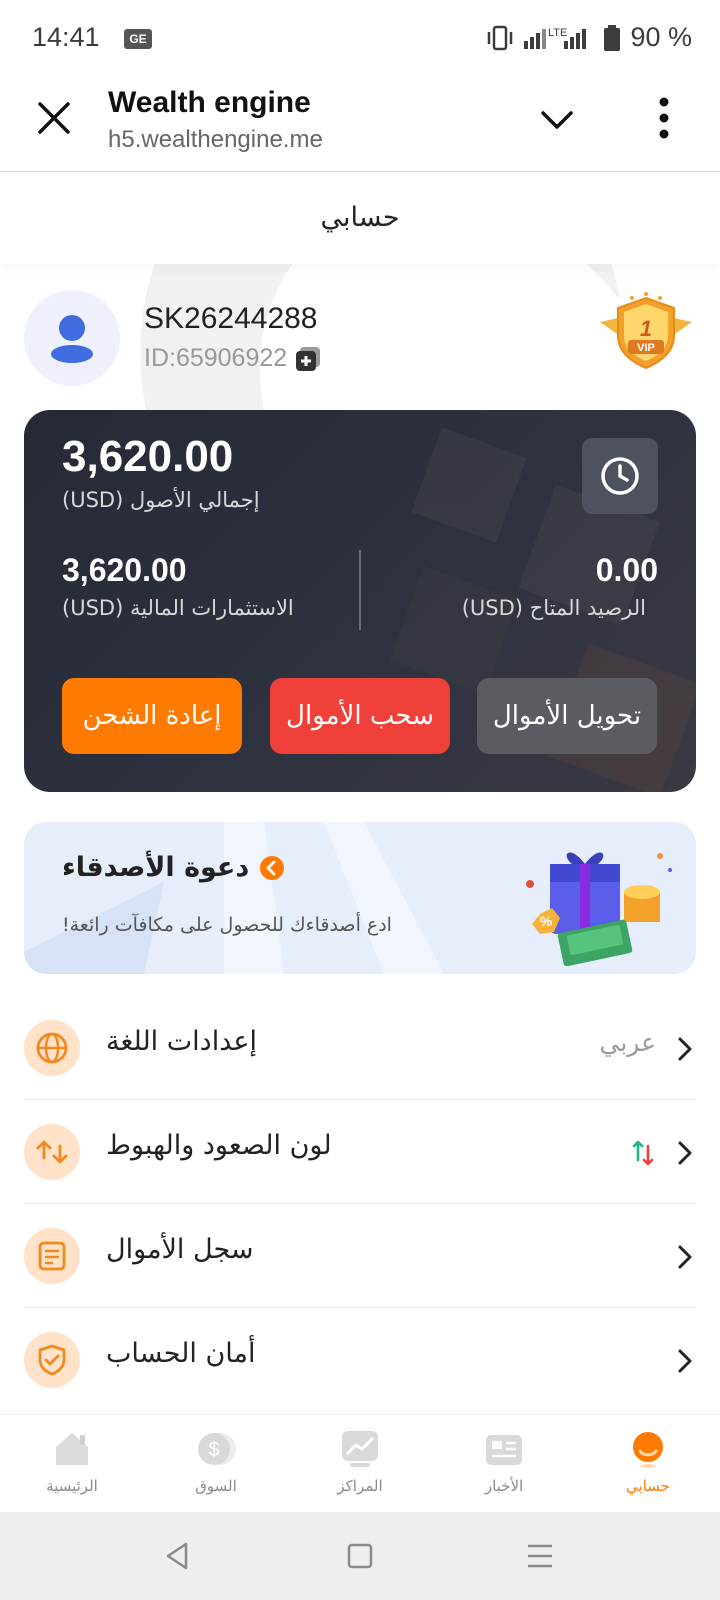 The width and height of the screenshot is (720, 1600). I want to click on svg-text: VIP, so click(646, 348).